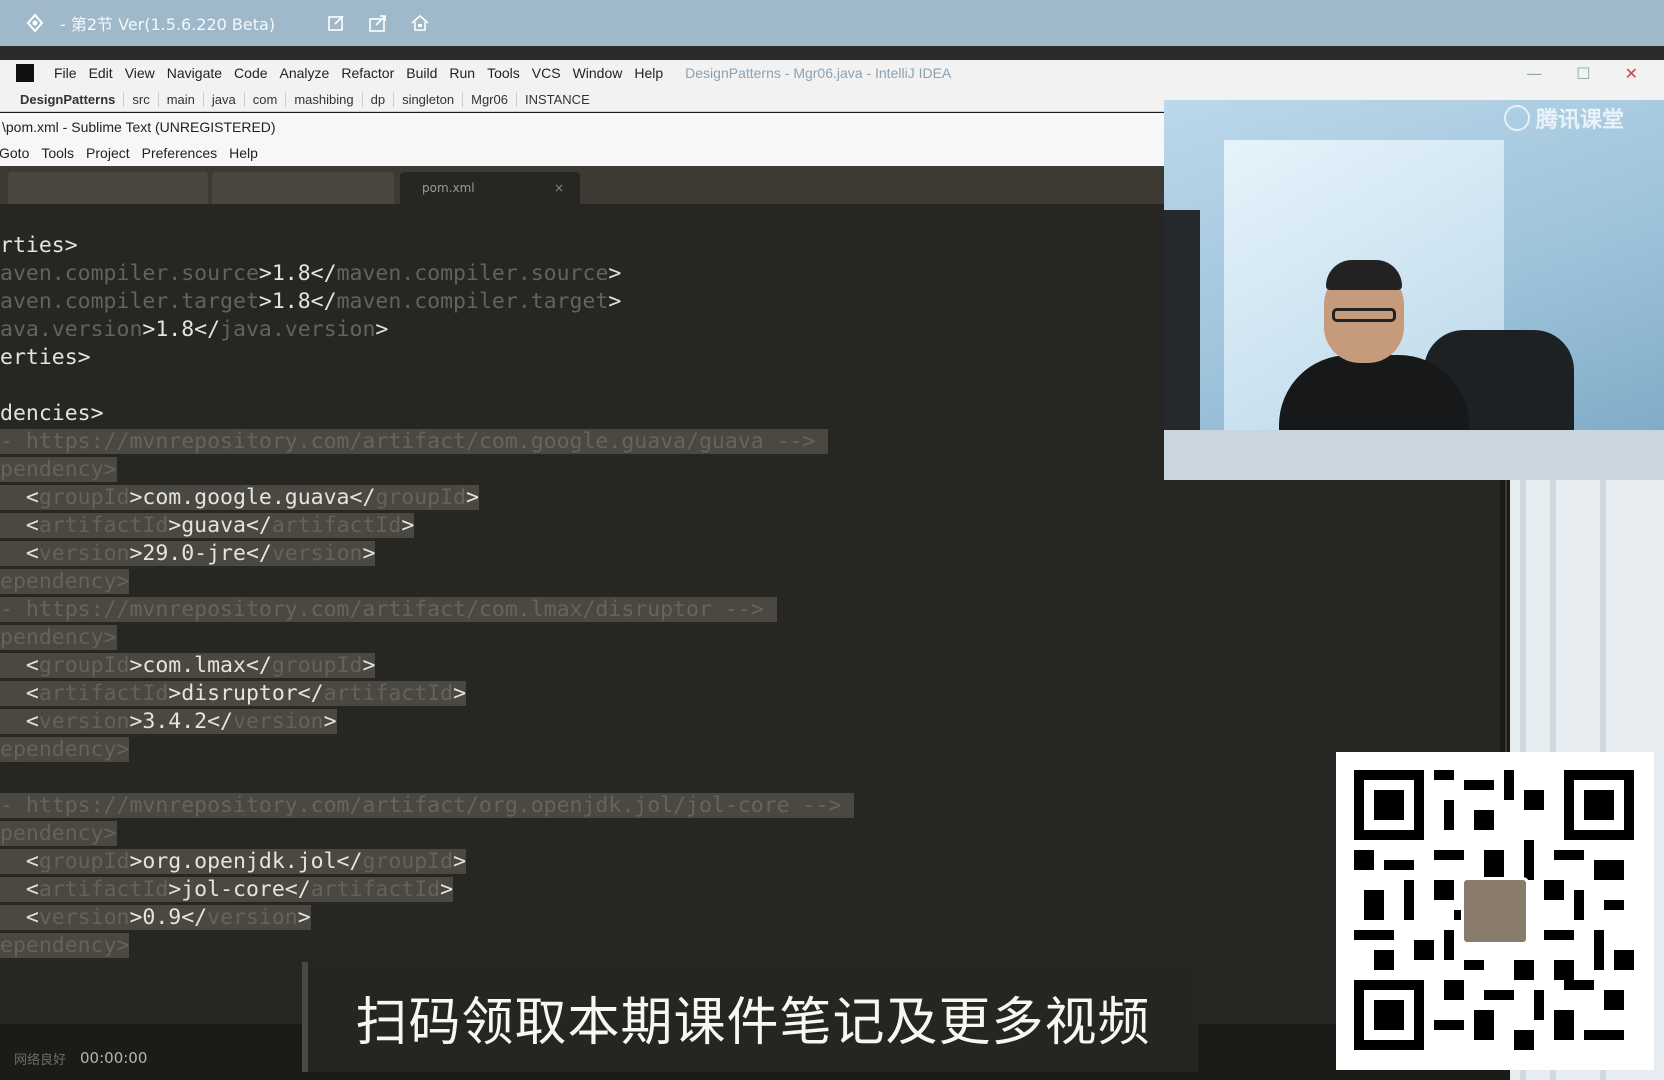 Image resolution: width=1664 pixels, height=1080 pixels. What do you see at coordinates (250, 73) in the screenshot?
I see `menu-code: Code` at bounding box center [250, 73].